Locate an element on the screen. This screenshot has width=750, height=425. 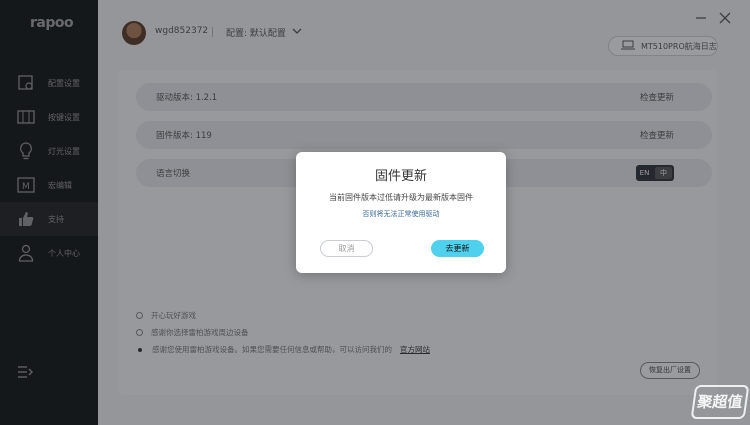
update-button: 去更新 is located at coordinates (457, 248).